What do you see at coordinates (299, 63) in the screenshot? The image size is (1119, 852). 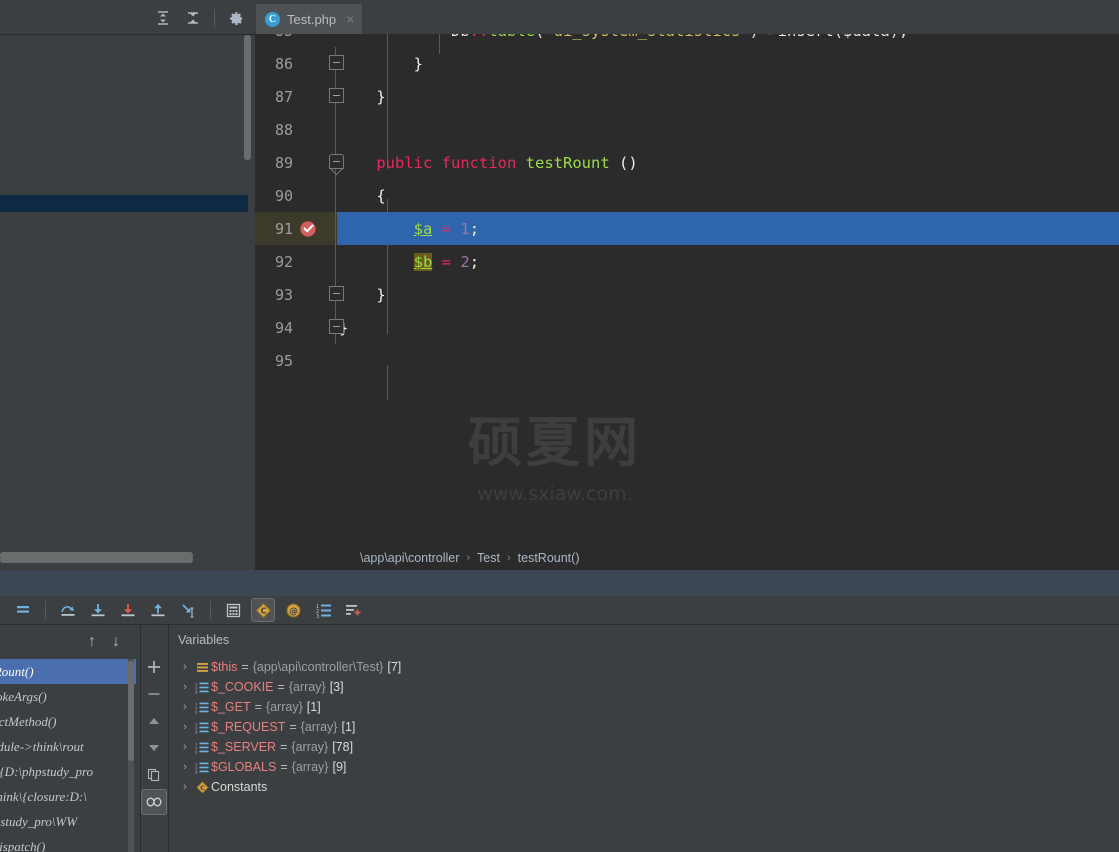 I see `editor-gutter: 86` at bounding box center [299, 63].